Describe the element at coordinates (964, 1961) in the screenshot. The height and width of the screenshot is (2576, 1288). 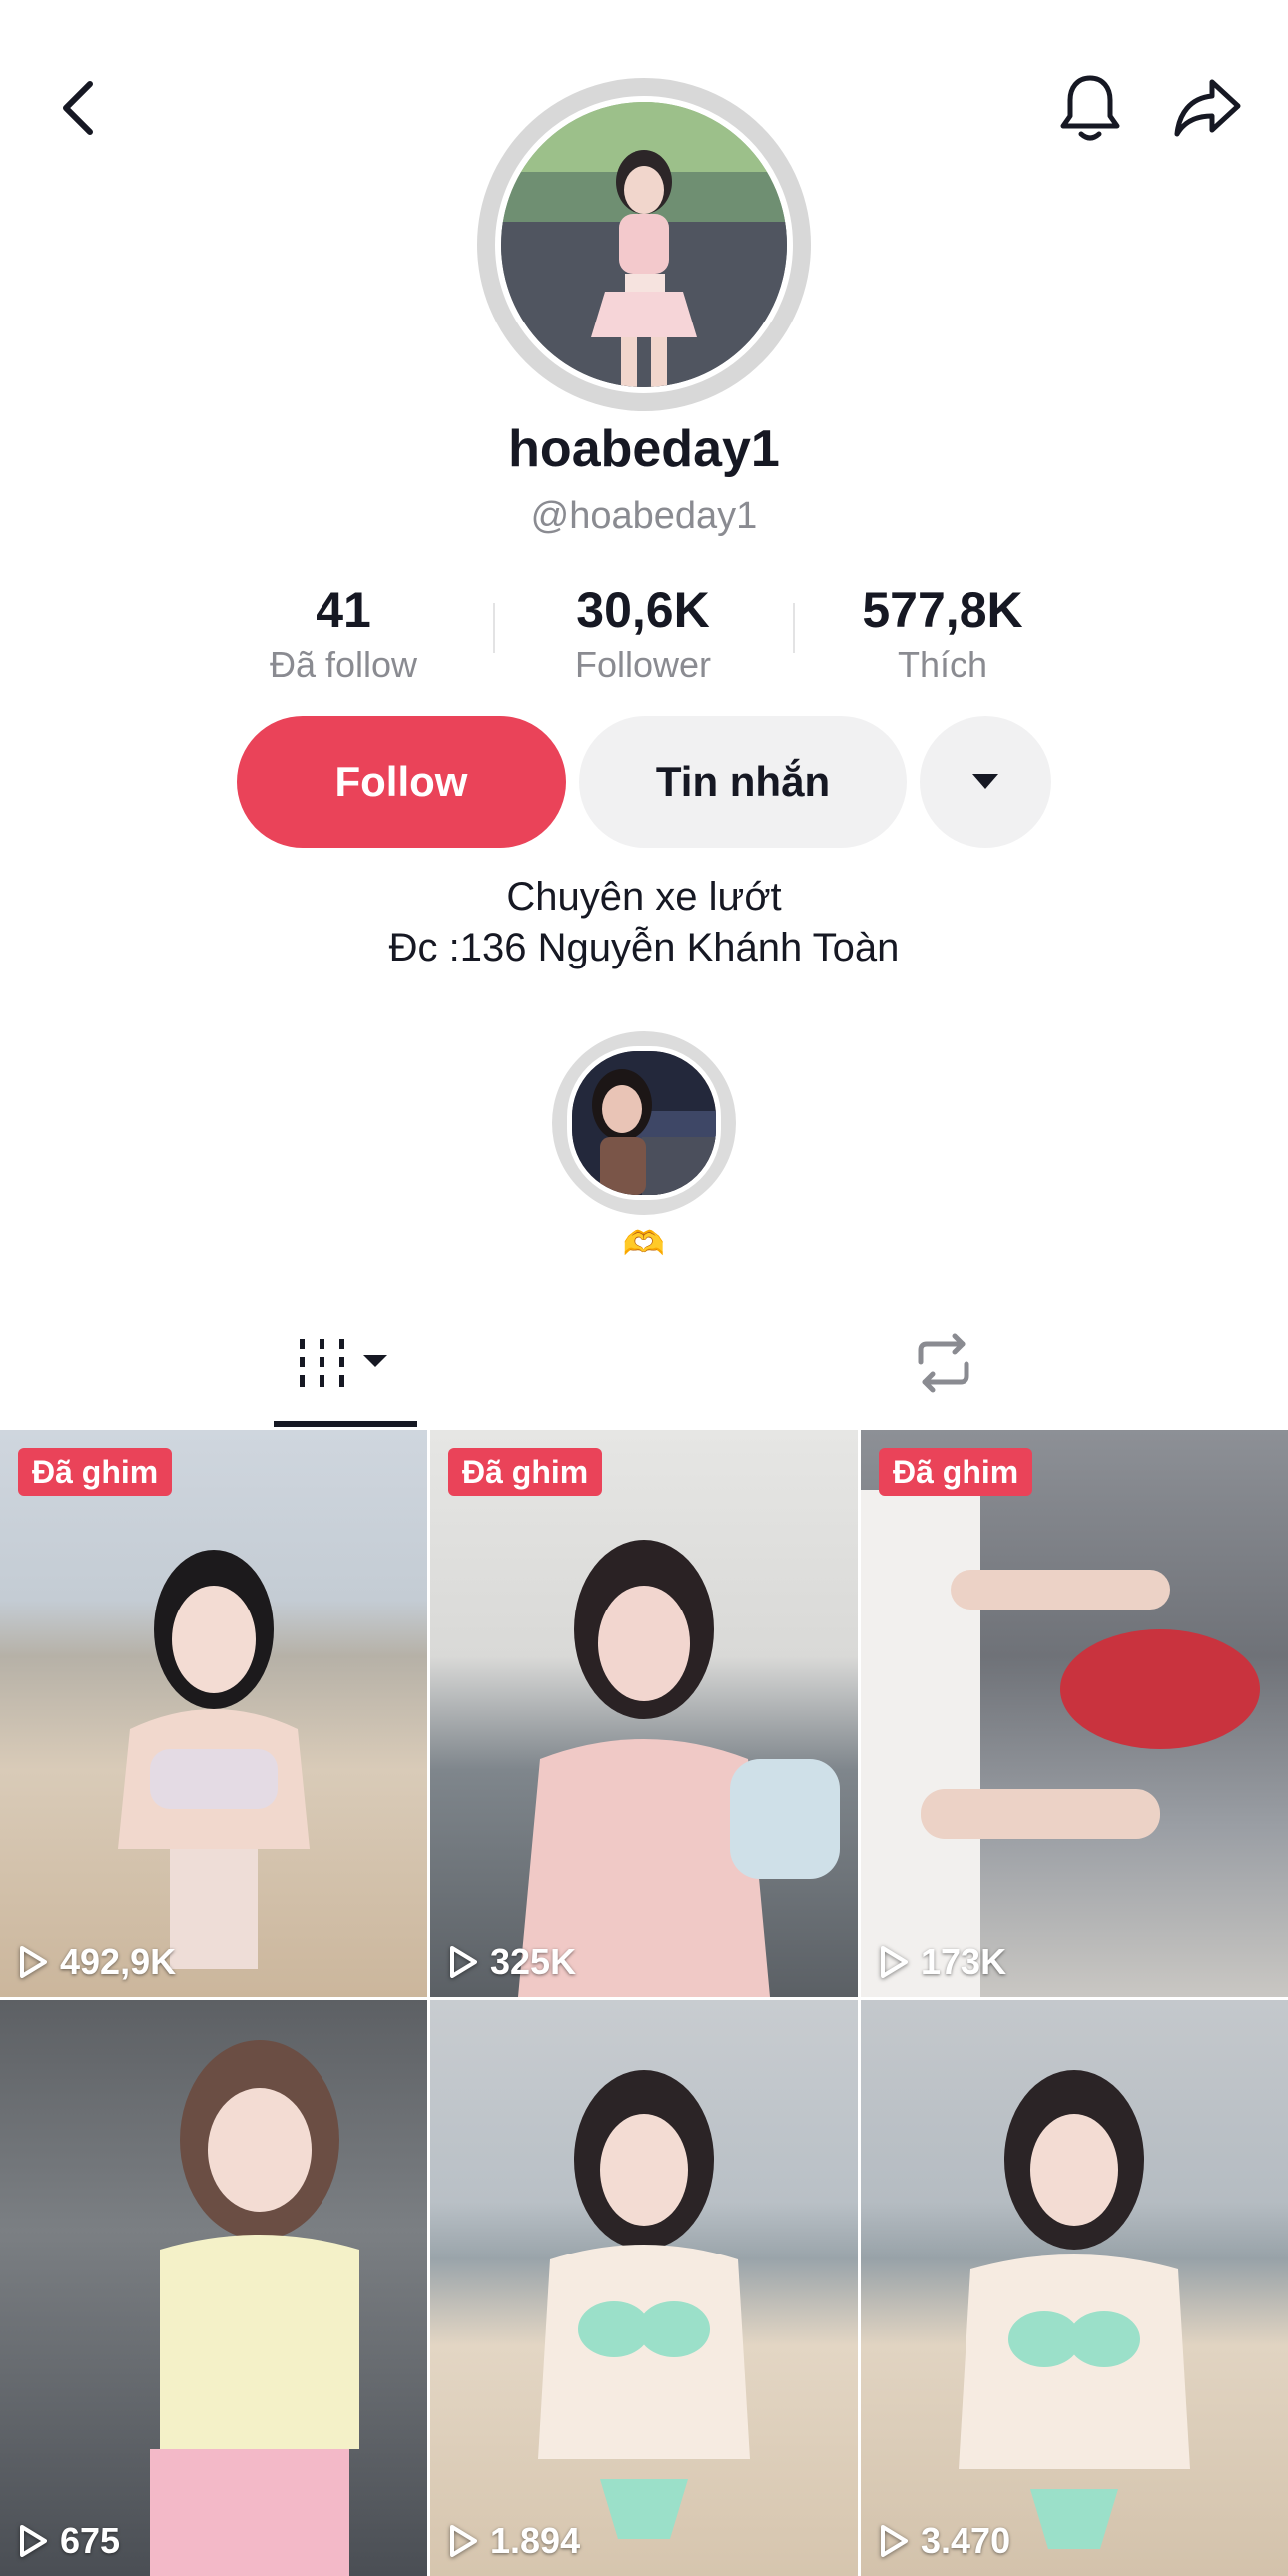
I see `view-count-text: 173K` at that location.